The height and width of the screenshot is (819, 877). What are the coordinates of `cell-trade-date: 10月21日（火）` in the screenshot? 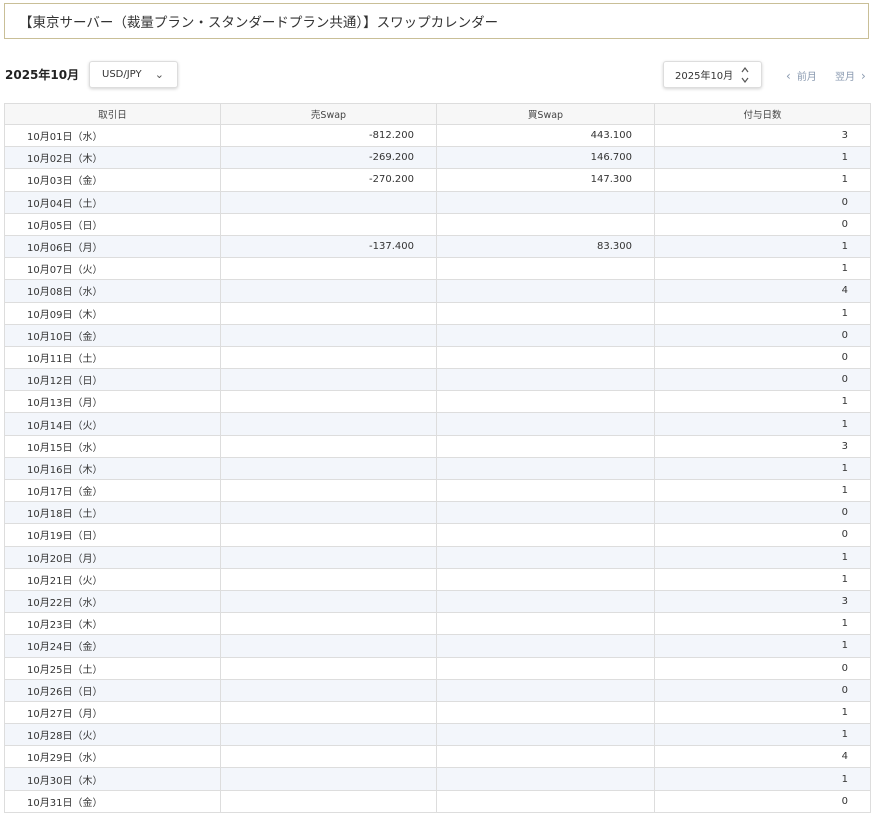 It's located at (112, 579).